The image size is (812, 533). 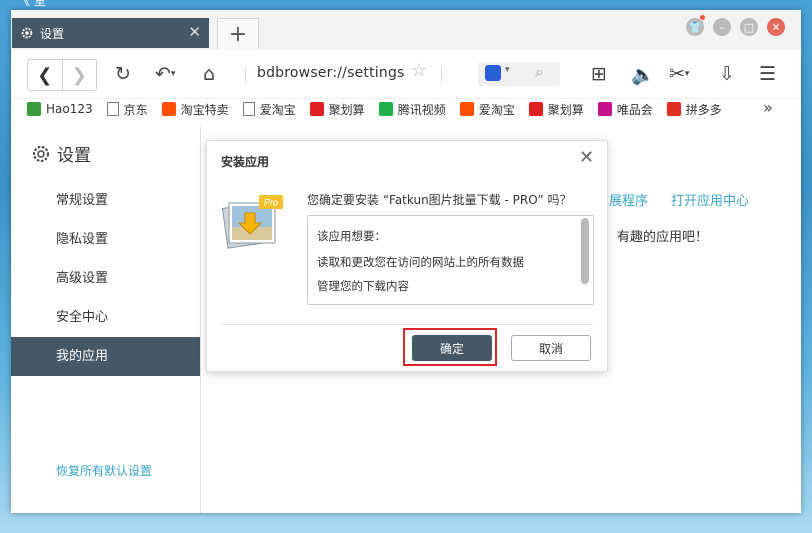 I want to click on gear-icon, so click(x=27, y=33).